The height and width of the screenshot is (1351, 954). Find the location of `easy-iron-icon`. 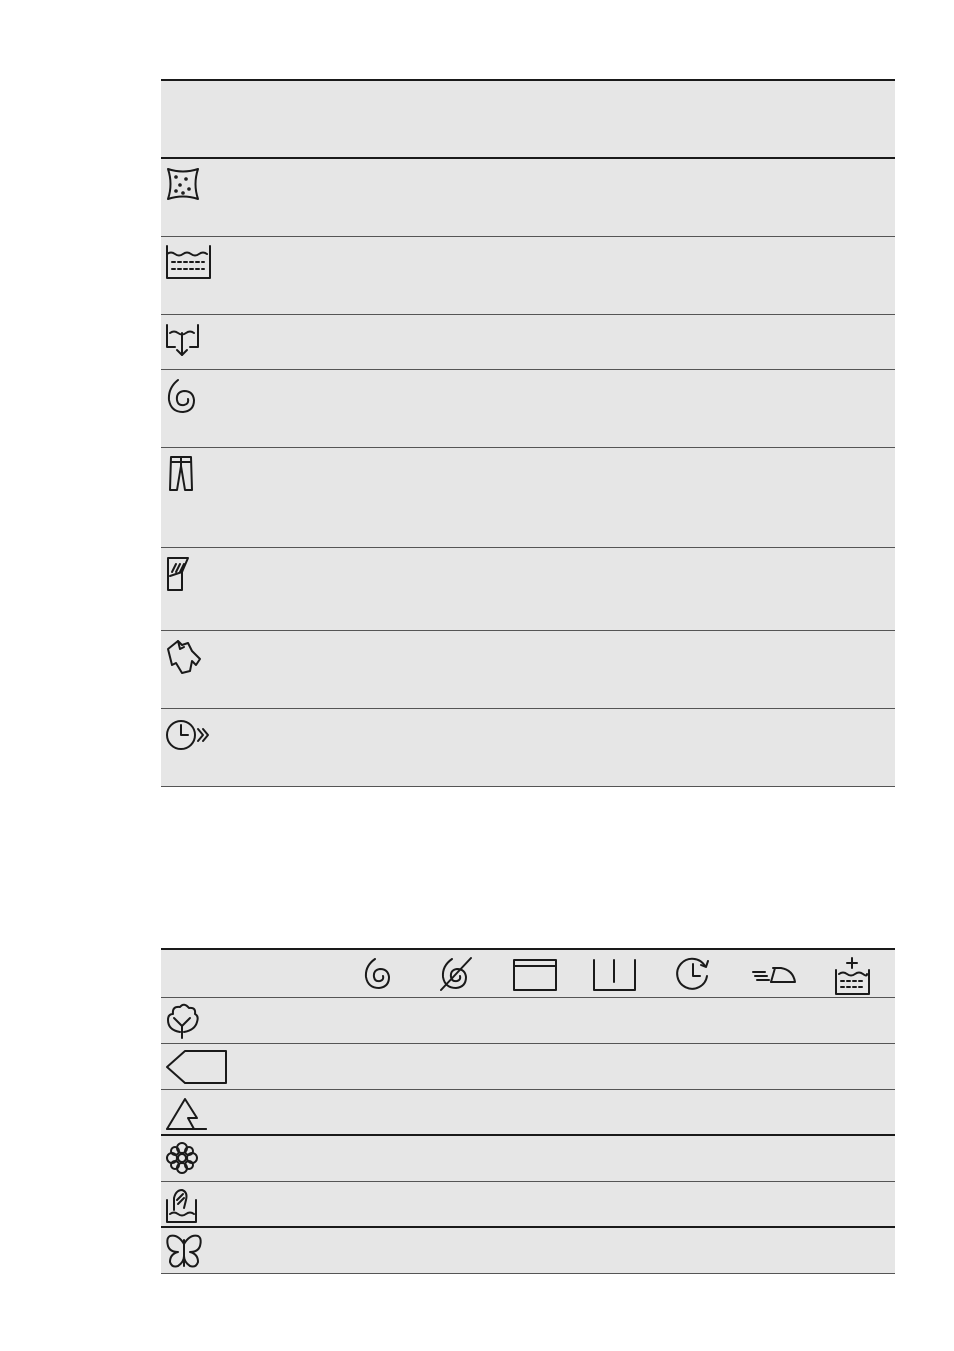

easy-iron-icon is located at coordinates (773, 974).